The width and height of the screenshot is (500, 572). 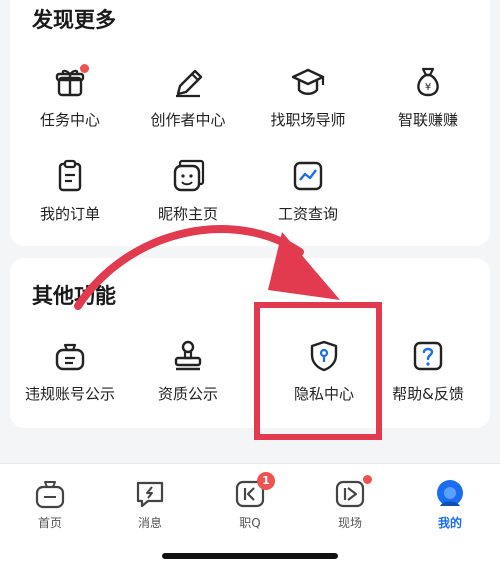 What do you see at coordinates (50, 494) in the screenshot?
I see `home-bag-icon` at bounding box center [50, 494].